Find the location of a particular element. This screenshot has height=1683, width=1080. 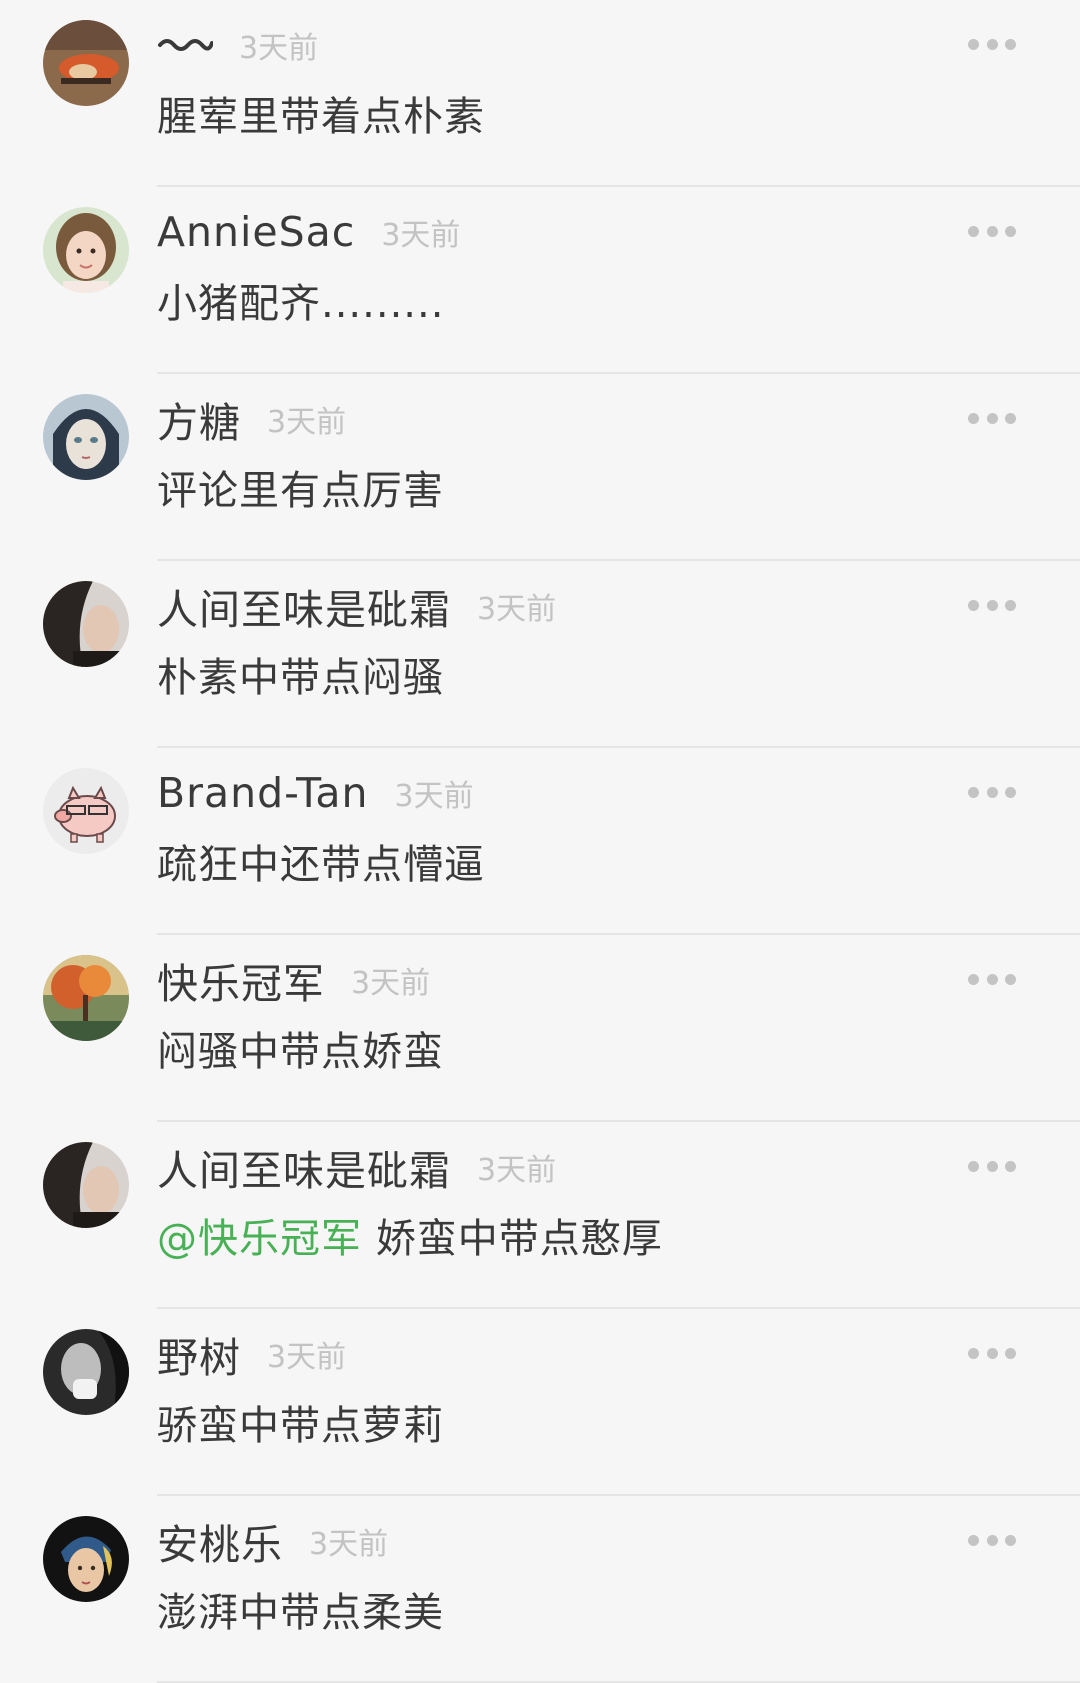

wave-icon is located at coordinates (185, 45).